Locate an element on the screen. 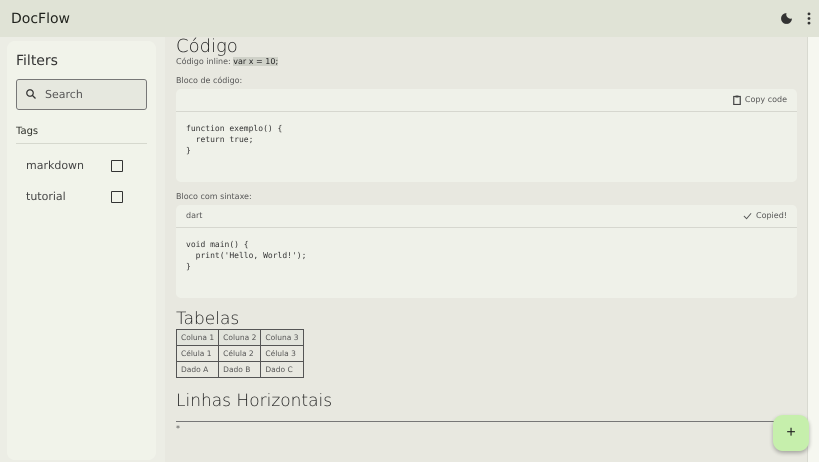 This screenshot has height=462, width=819. clipboard-icon is located at coordinates (736, 99).